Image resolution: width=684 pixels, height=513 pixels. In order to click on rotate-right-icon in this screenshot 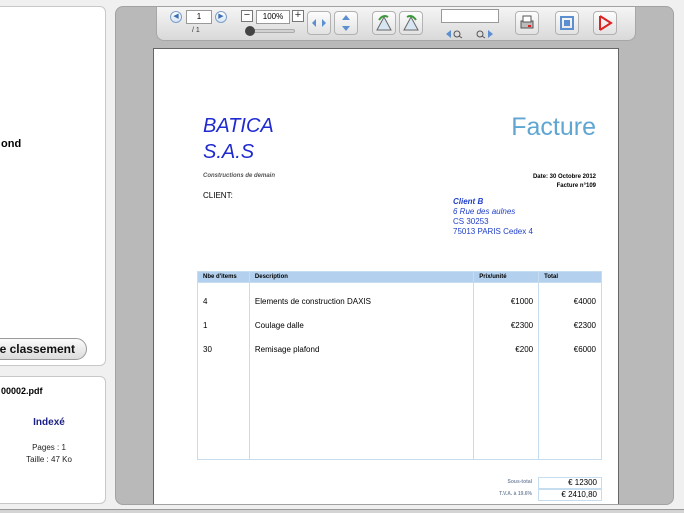, I will do `click(411, 23)`.